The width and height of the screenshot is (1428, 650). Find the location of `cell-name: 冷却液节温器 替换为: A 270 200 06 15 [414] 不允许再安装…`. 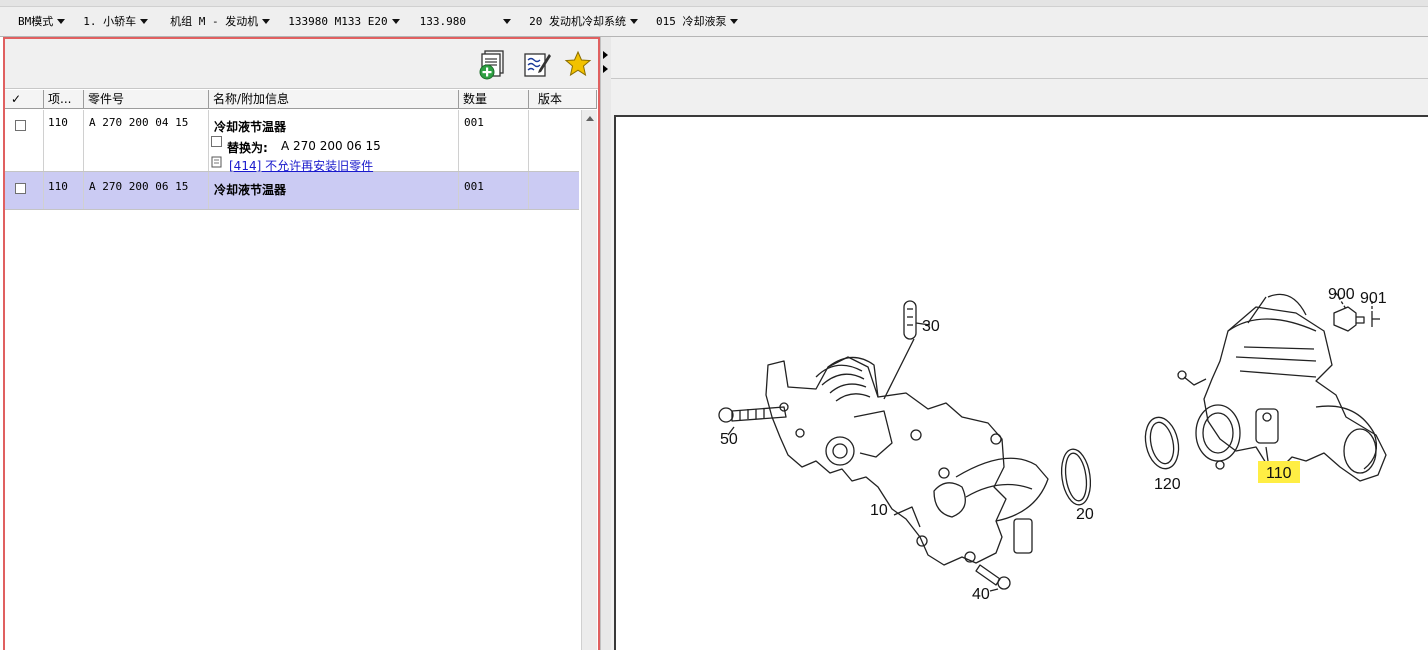

cell-name: 冷却液节温器 替换为: A 270 200 06 15 [414] 不允许再安装… is located at coordinates (334, 141).